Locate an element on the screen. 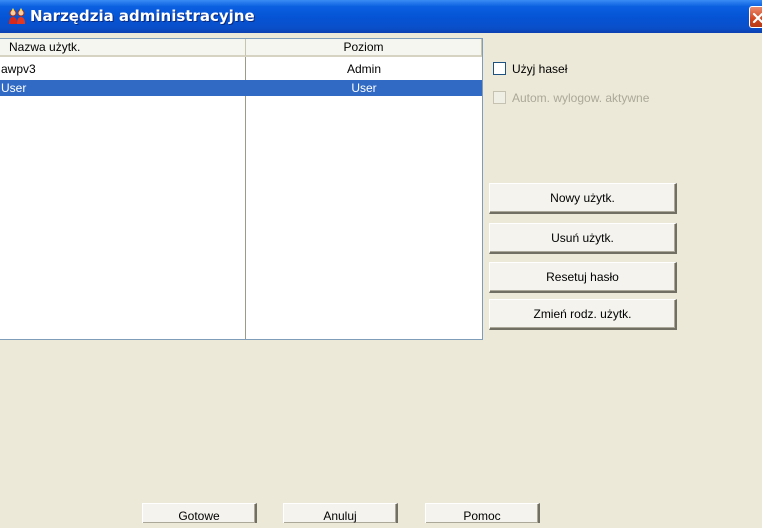  auto-logout-checkbox is located at coordinates (499, 97).